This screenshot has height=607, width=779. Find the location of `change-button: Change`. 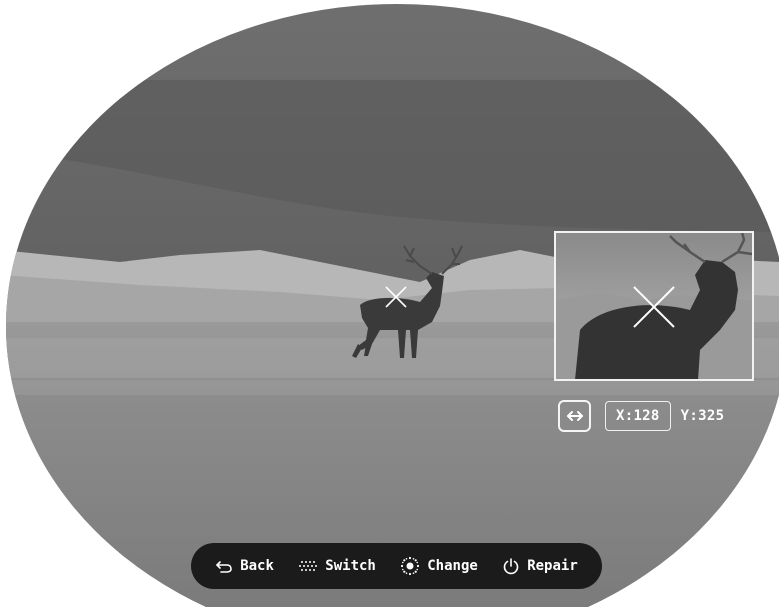

change-button: Change is located at coordinates (439, 566).